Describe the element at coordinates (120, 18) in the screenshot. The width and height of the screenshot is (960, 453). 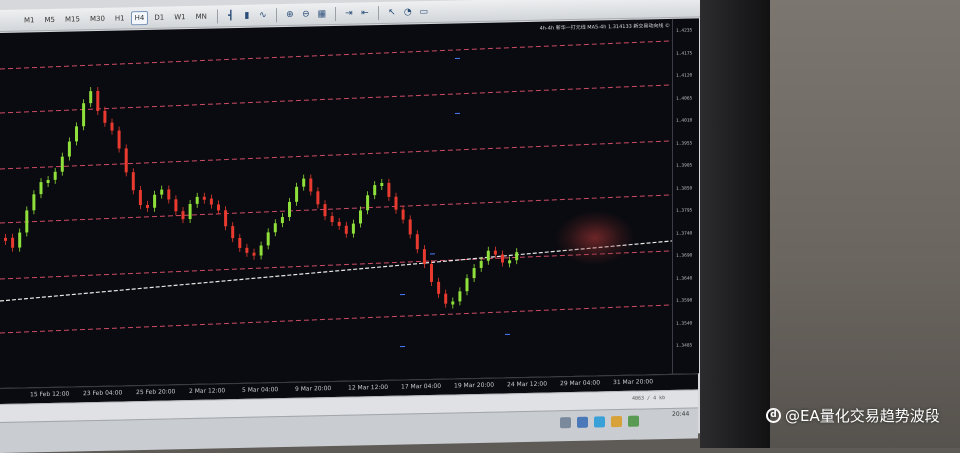
I see `timeframe-h1: H1` at that location.